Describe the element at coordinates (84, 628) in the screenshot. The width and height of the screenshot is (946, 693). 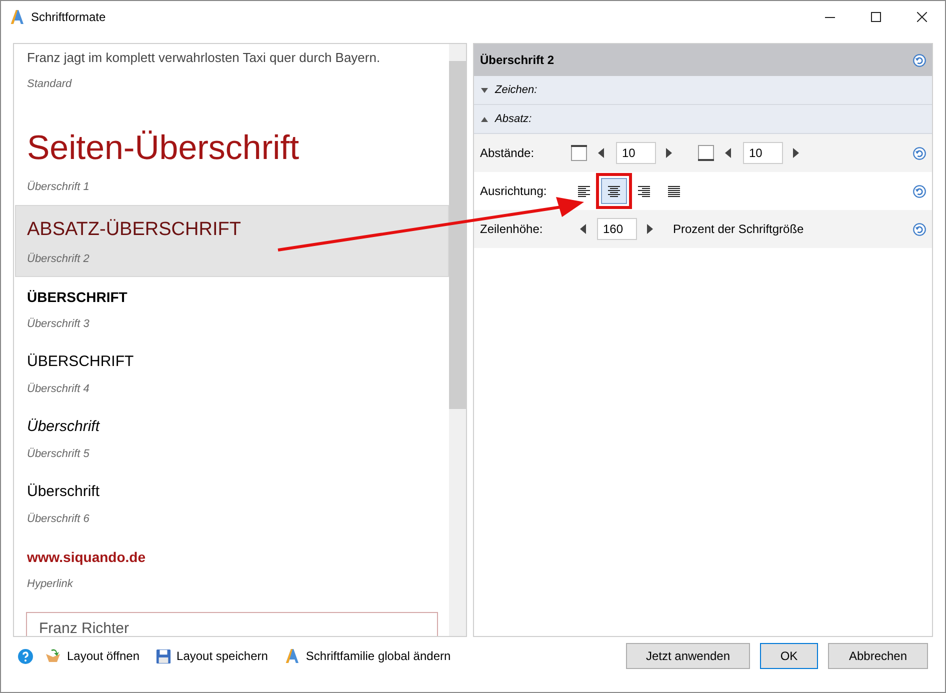
I see `style-sample: Franz Richter` at that location.